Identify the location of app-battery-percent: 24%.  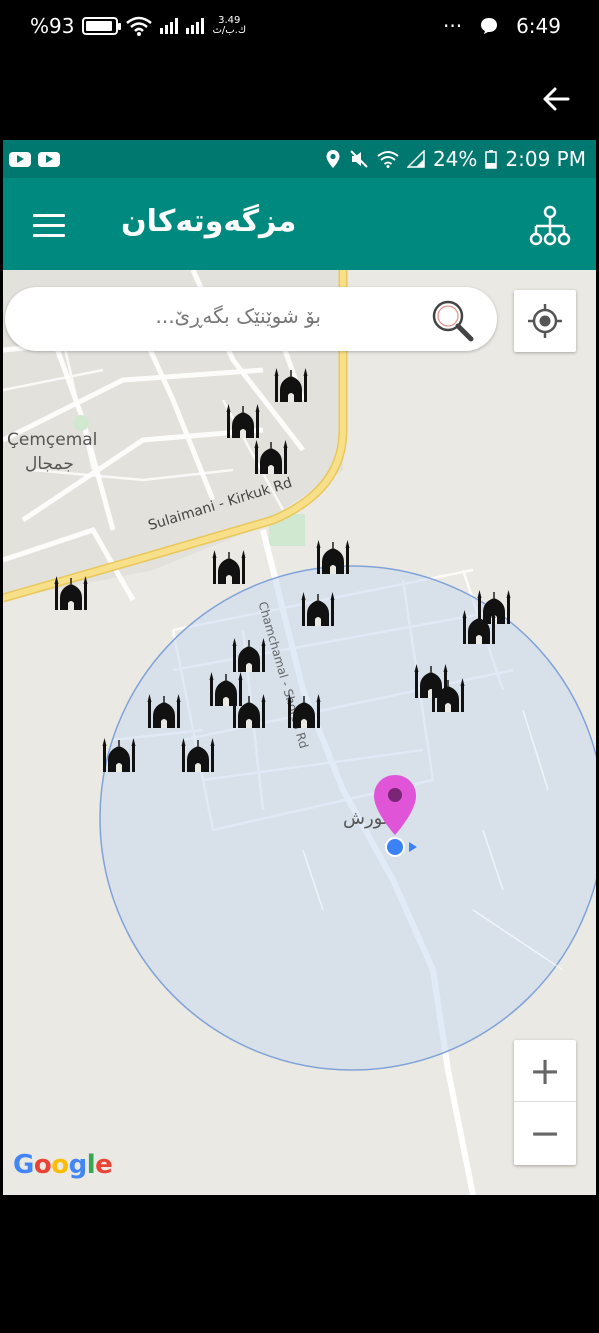
(455, 159).